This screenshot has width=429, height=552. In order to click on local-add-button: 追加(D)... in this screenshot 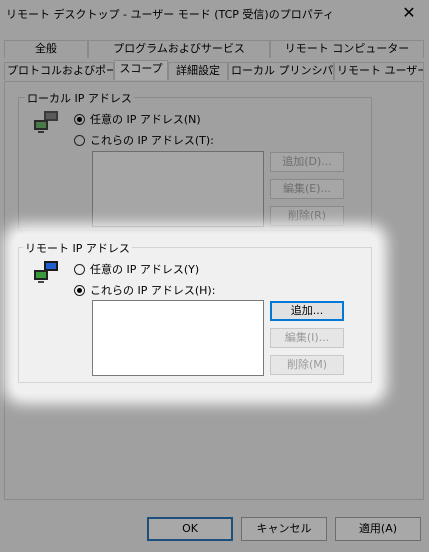, I will do `click(307, 162)`.